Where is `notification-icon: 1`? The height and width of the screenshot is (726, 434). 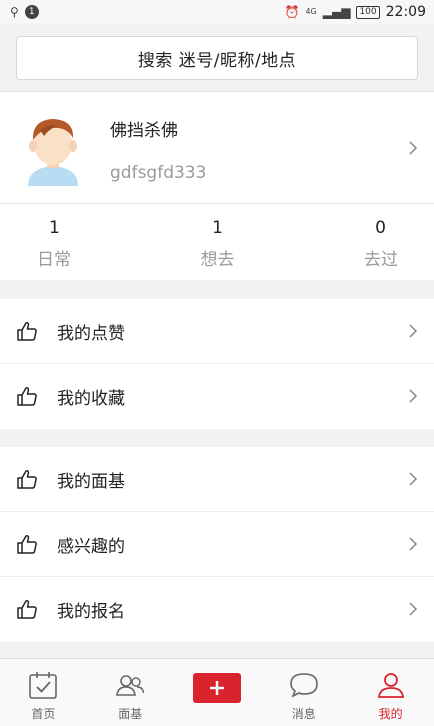
notification-icon: 1 is located at coordinates (31, 12).